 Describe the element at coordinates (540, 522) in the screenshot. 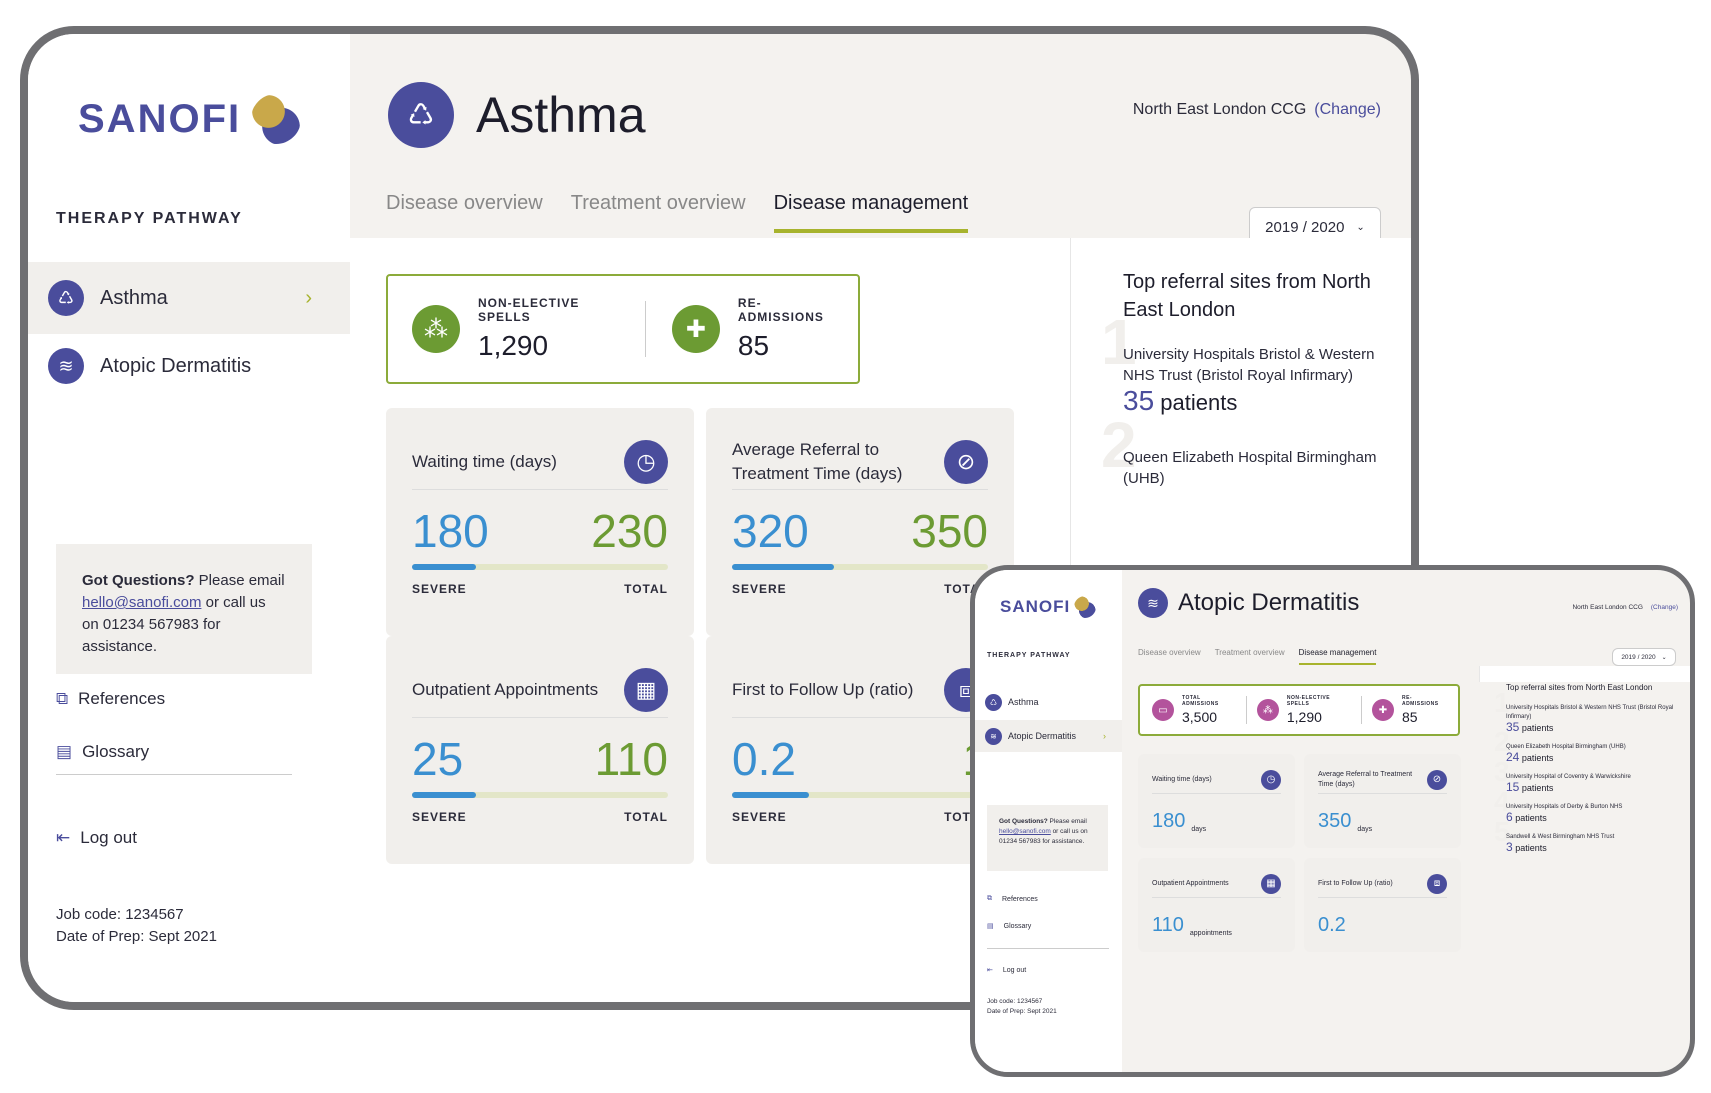

I see `card-waiting-time: Waiting time (days) ◷ 180 230 SEVERE TOTAL` at that location.